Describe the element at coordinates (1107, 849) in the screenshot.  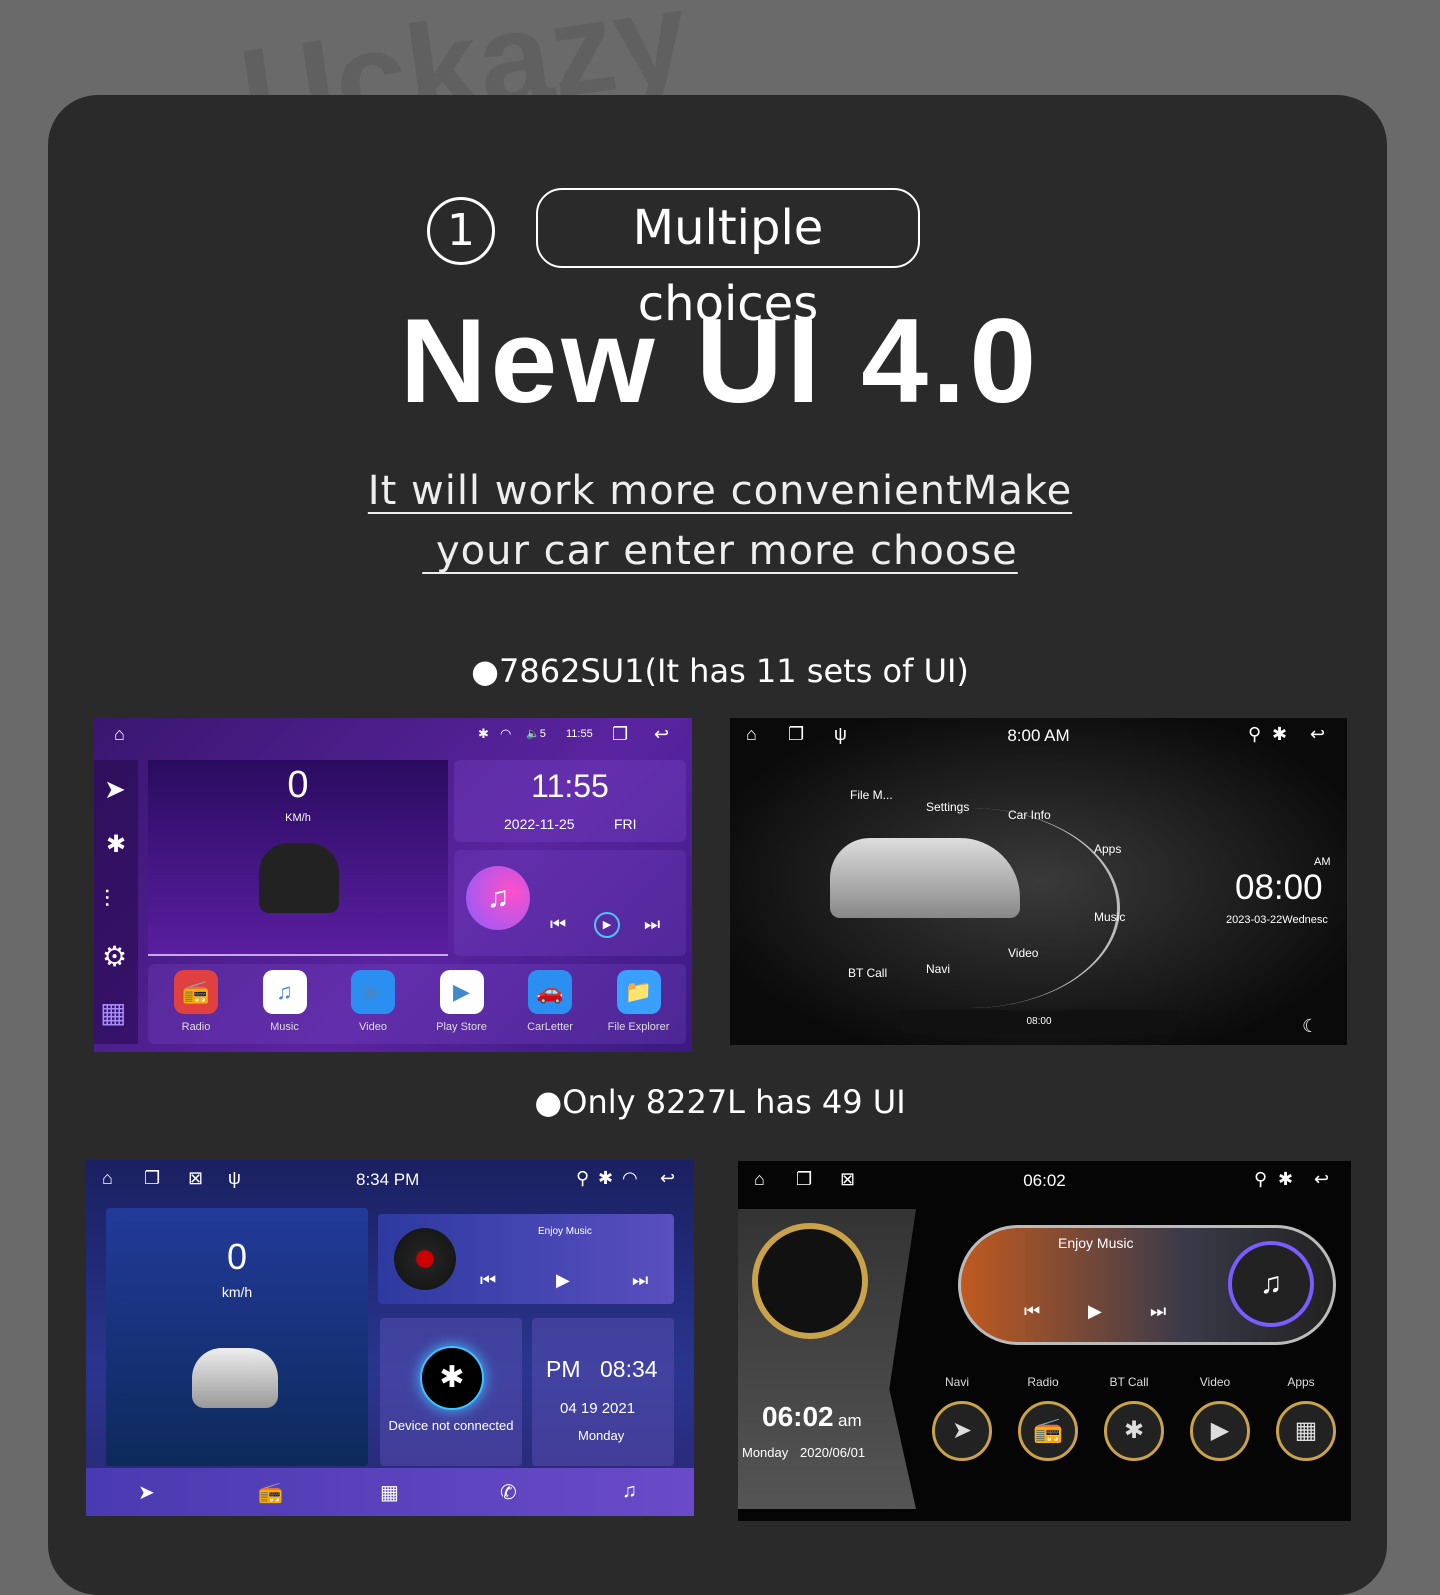
I see `menu-item: Apps` at that location.